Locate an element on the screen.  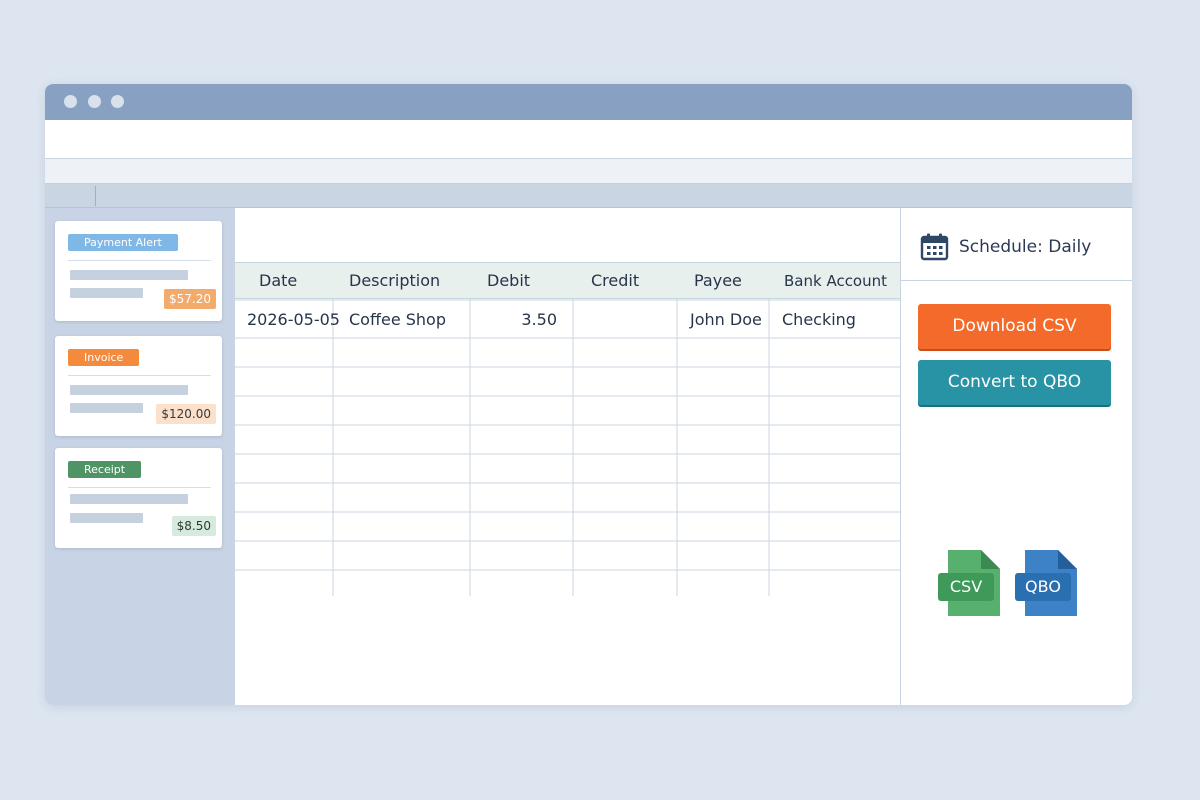
message-card-invoice: Invoice $120.00 is located at coordinates (138, 386).